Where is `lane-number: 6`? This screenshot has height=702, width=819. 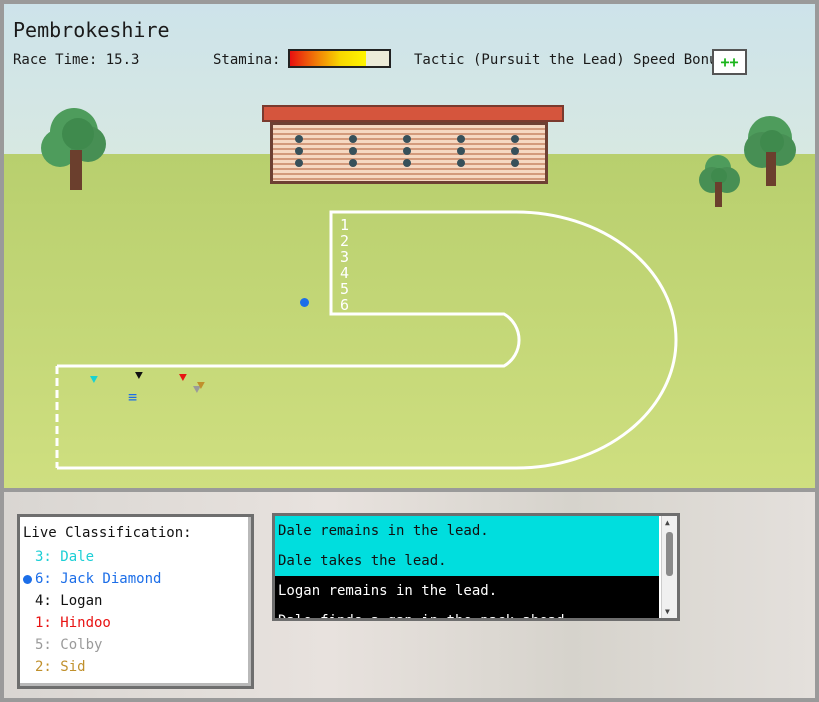 lane-number: 6 is located at coordinates (344, 305).